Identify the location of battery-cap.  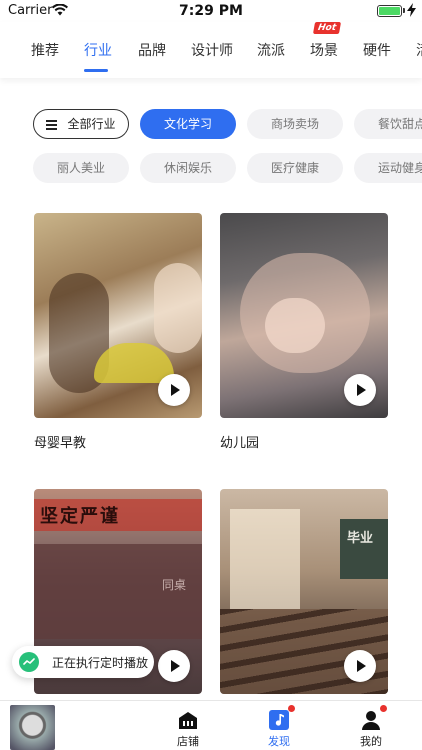
(404, 10).